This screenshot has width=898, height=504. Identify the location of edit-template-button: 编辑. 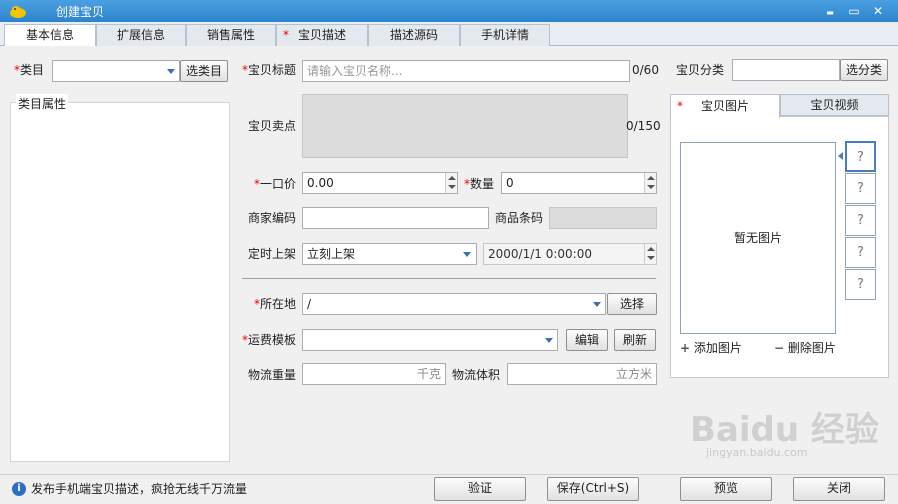
(587, 340).